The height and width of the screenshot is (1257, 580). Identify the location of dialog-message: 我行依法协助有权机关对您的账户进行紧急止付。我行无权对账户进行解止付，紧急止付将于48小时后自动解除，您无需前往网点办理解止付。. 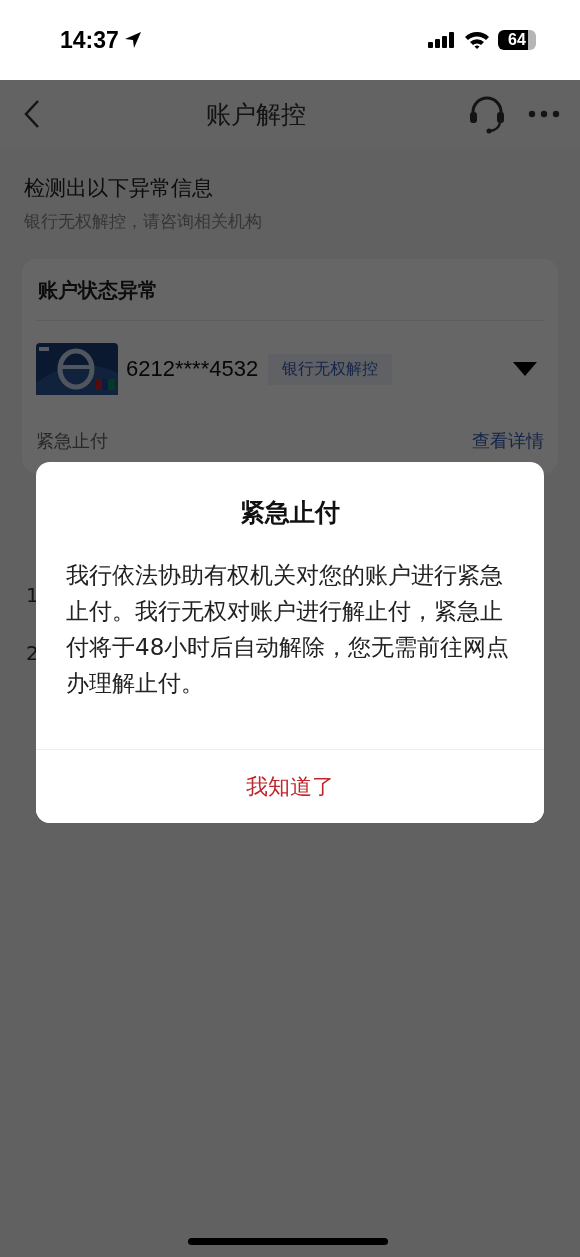
(288, 629).